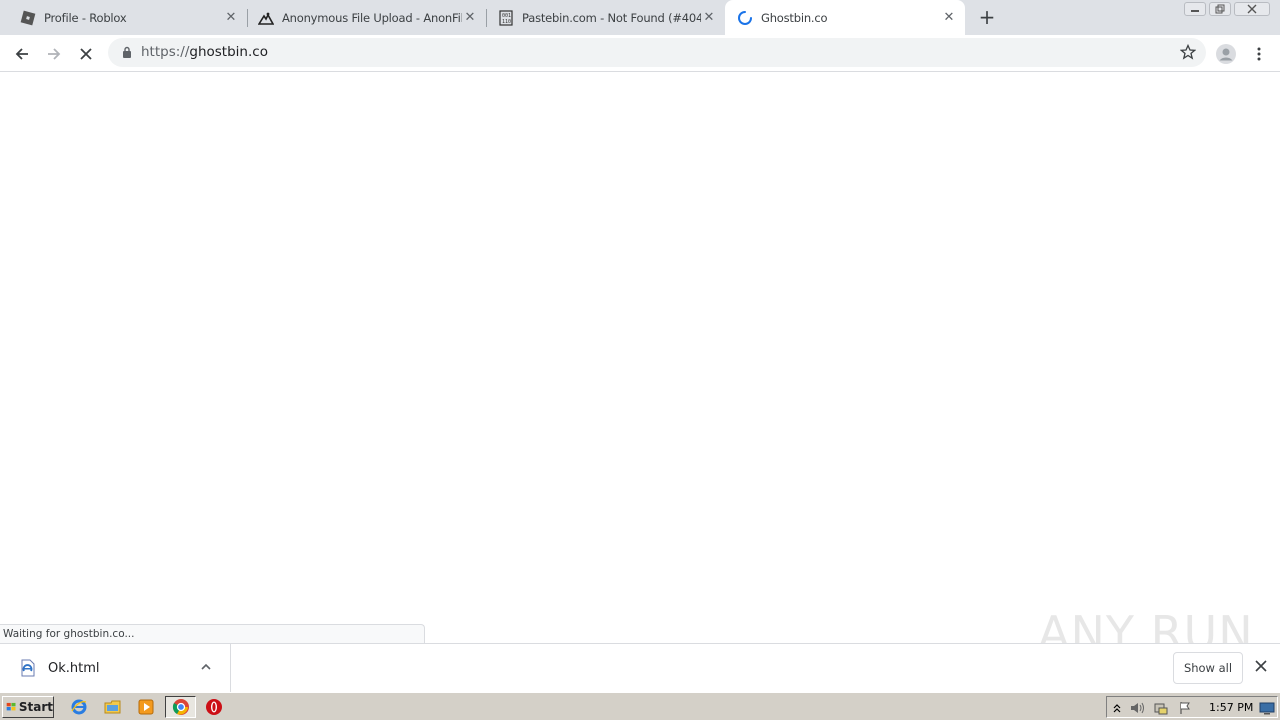 This screenshot has width=1280, height=720. I want to click on chrome-icon, so click(180, 707).